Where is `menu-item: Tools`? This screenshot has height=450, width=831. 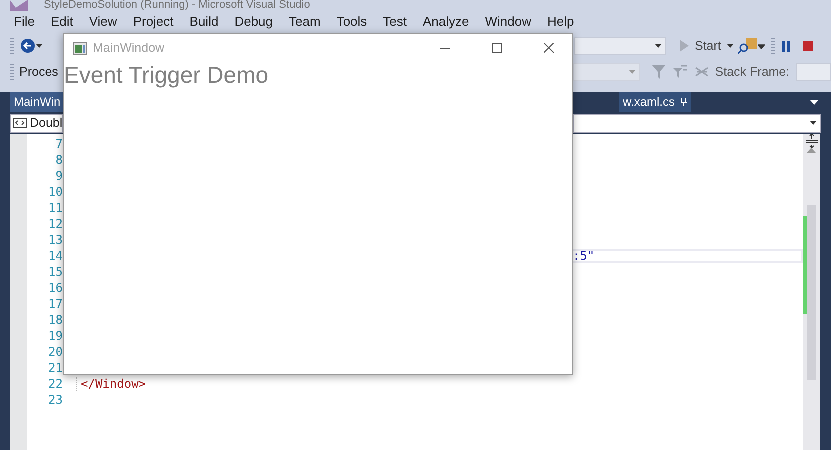
menu-item: Tools is located at coordinates (352, 21).